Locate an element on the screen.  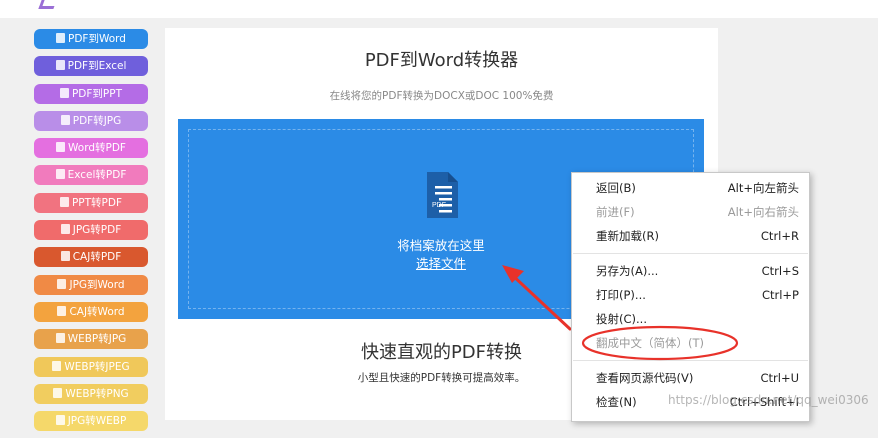
sidebar-item-jpg-to-word: JPG到Word is located at coordinates (91, 284).